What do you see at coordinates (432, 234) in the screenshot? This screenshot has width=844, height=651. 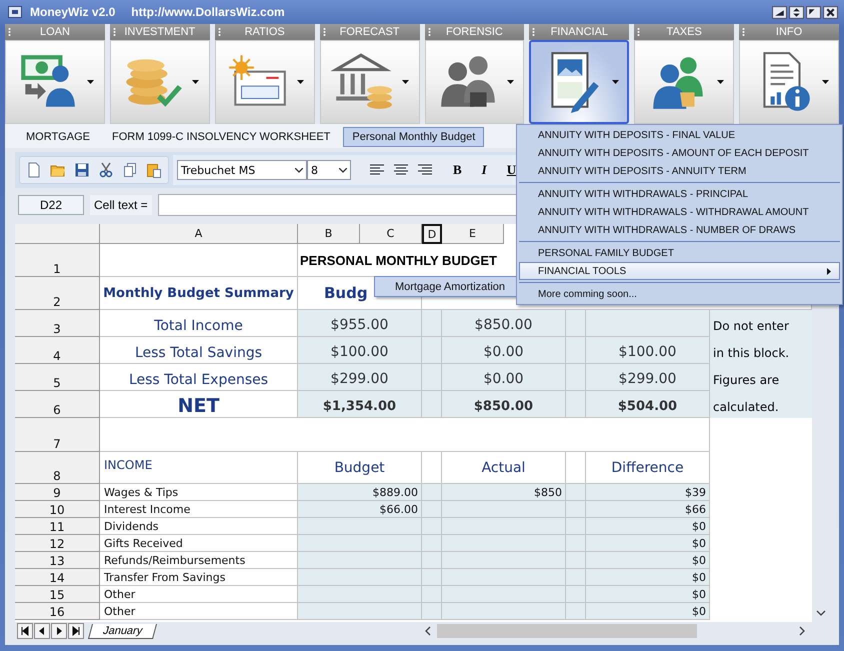 I see `column-header: D` at bounding box center [432, 234].